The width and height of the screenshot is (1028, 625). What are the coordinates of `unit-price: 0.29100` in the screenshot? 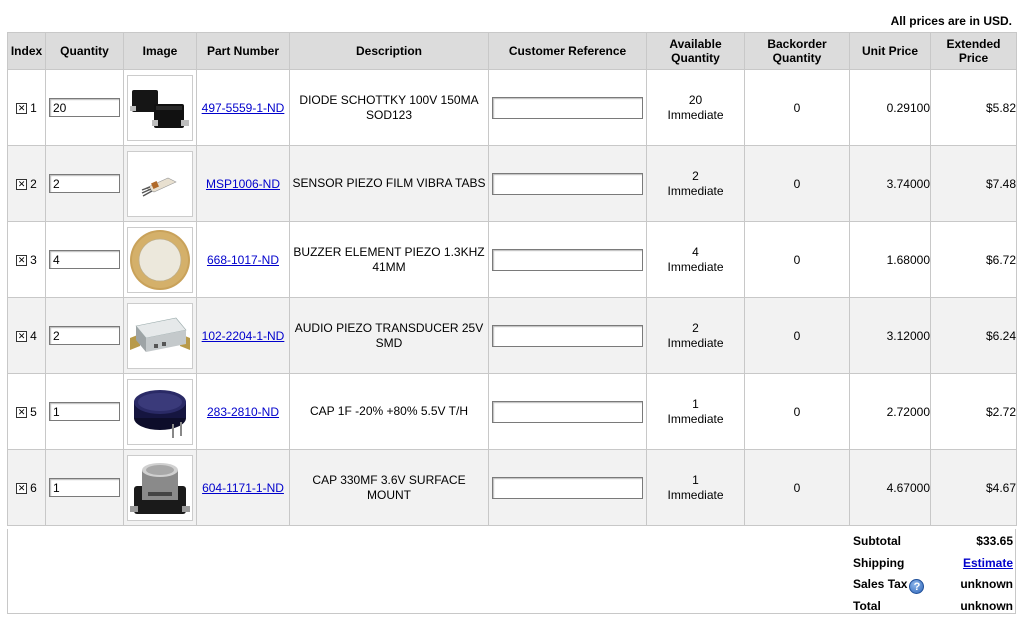 It's located at (890, 107).